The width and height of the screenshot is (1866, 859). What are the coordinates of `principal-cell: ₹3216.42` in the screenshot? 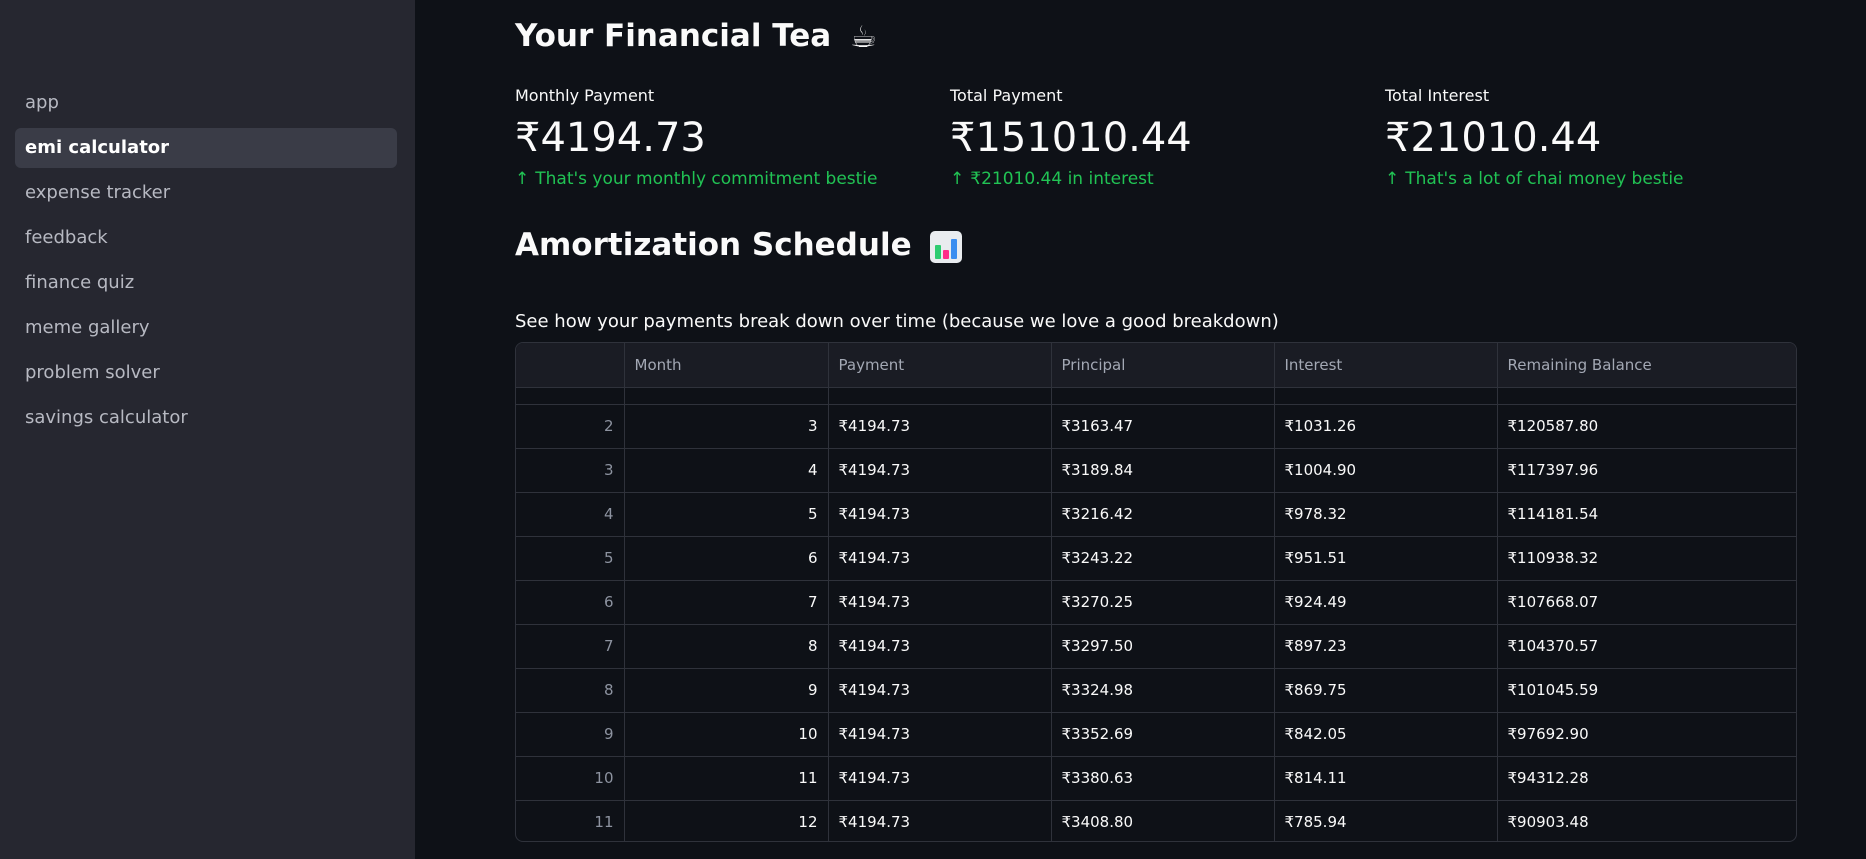 It's located at (1163, 514).